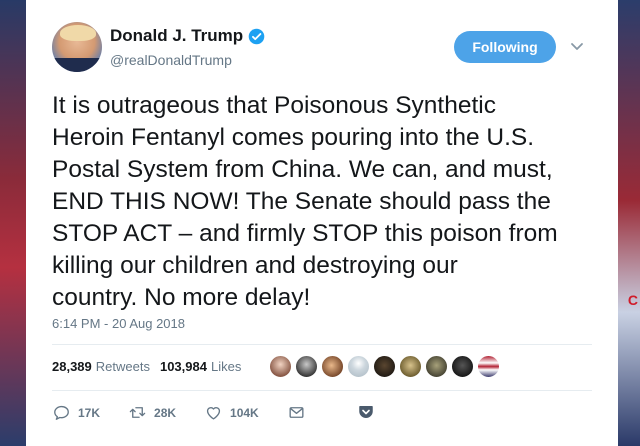  Describe the element at coordinates (77, 65) in the screenshot. I see `avatar-suit` at that location.